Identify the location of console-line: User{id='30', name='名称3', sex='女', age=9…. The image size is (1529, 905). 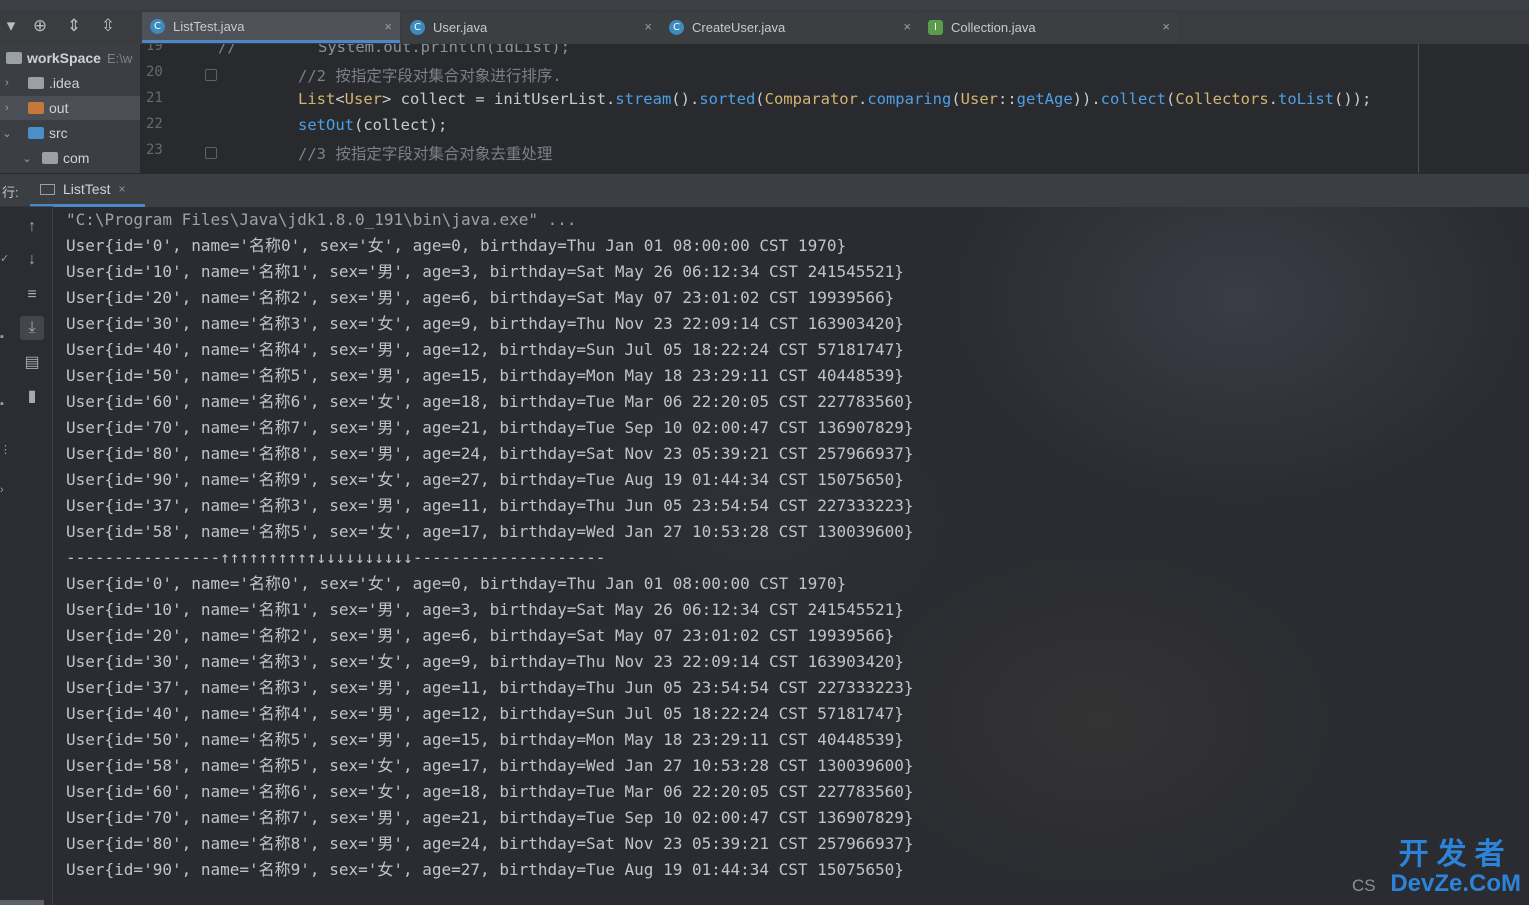
(485, 323).